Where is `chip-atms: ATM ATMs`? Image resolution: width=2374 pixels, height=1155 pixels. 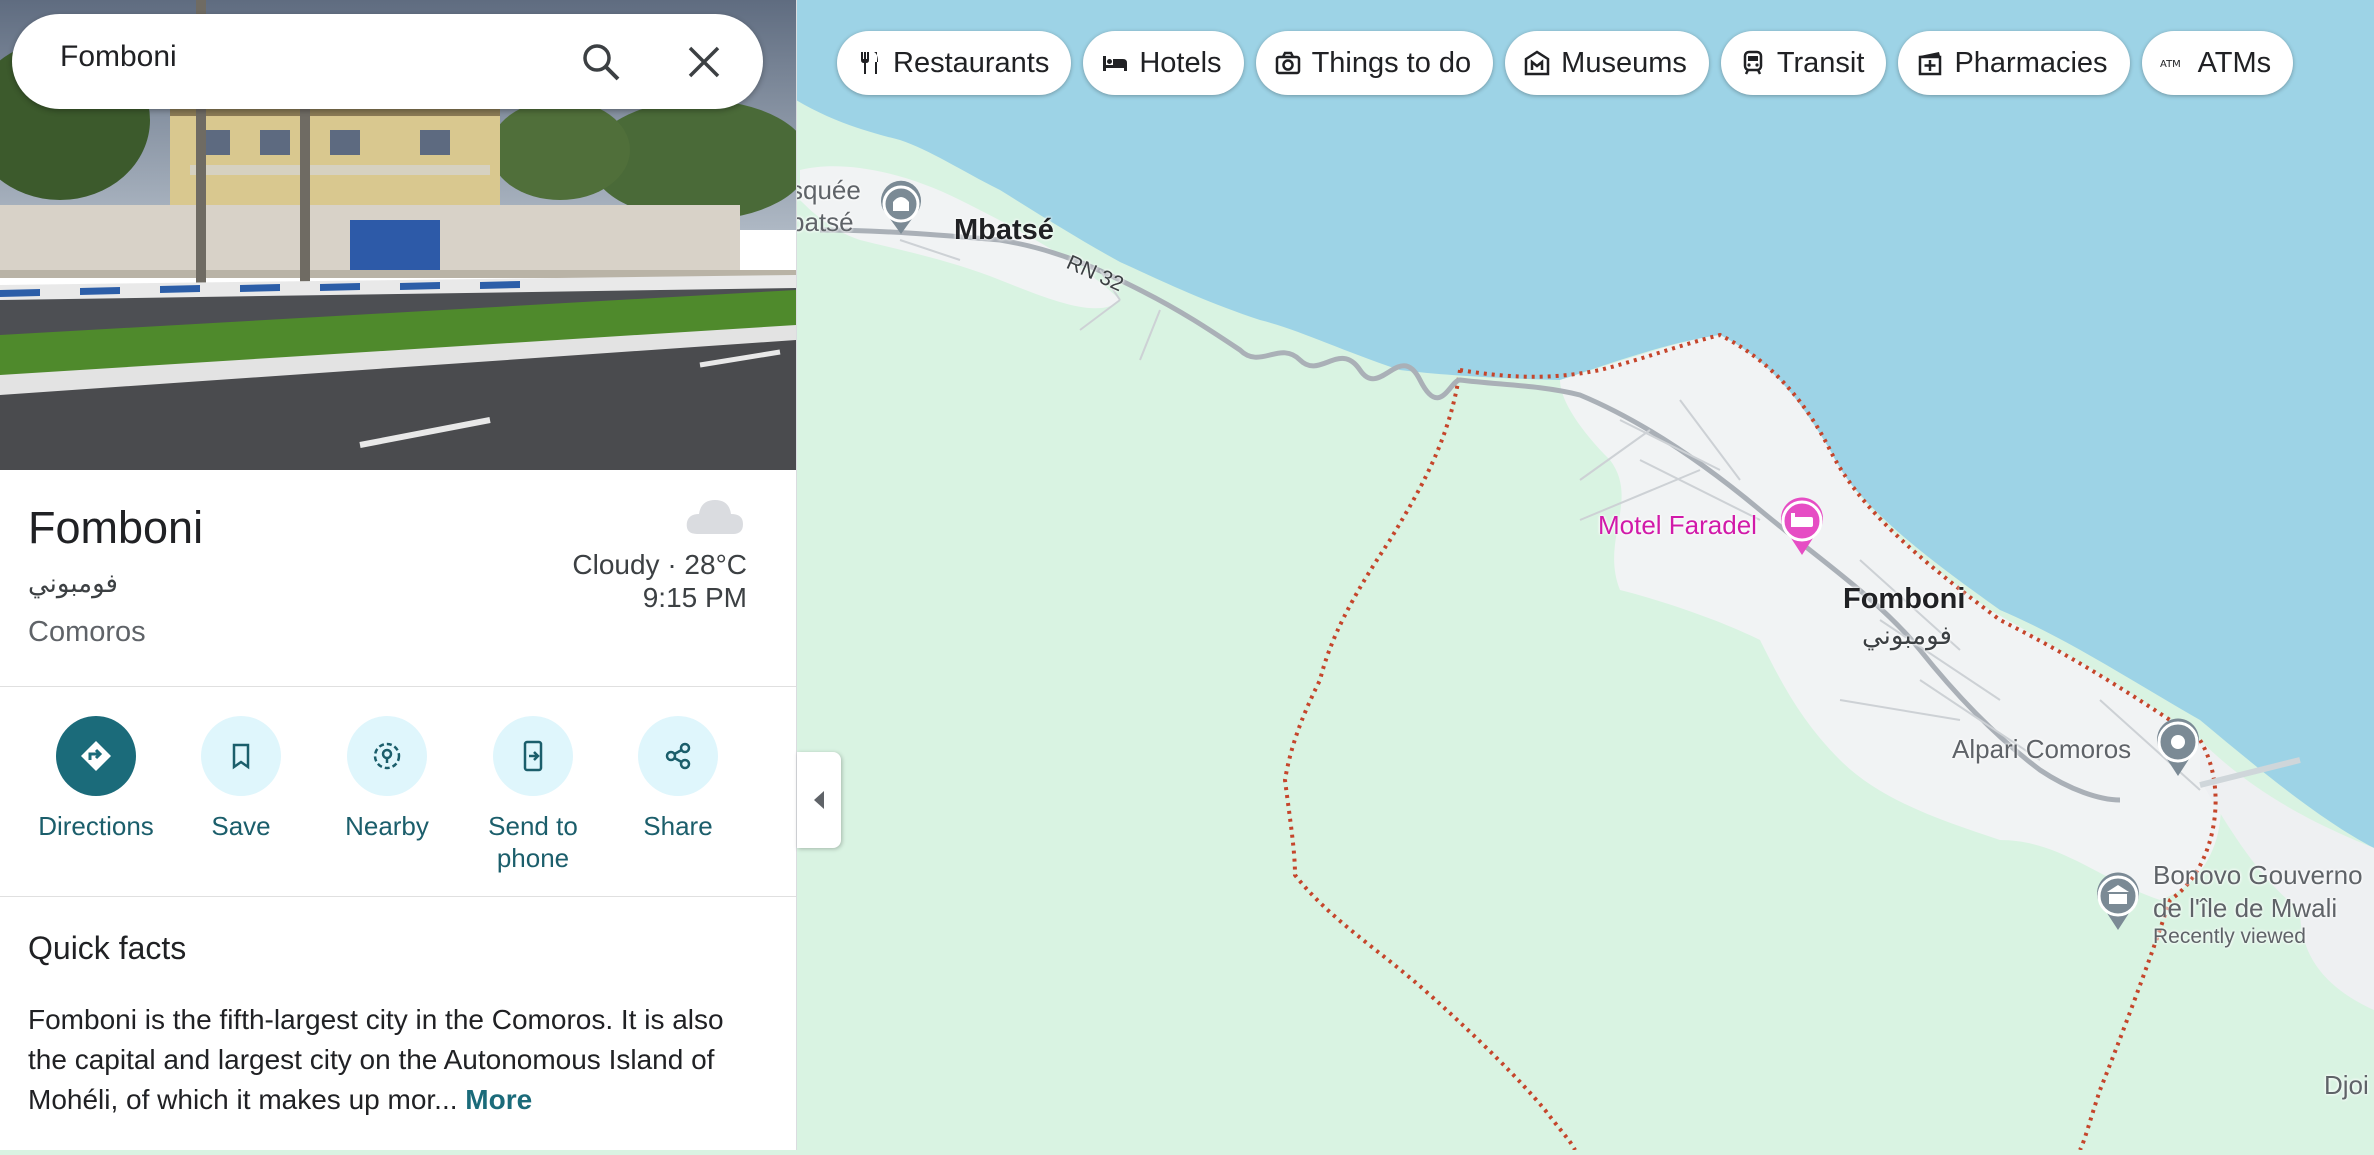
chip-atms: ATM ATMs is located at coordinates (2217, 63).